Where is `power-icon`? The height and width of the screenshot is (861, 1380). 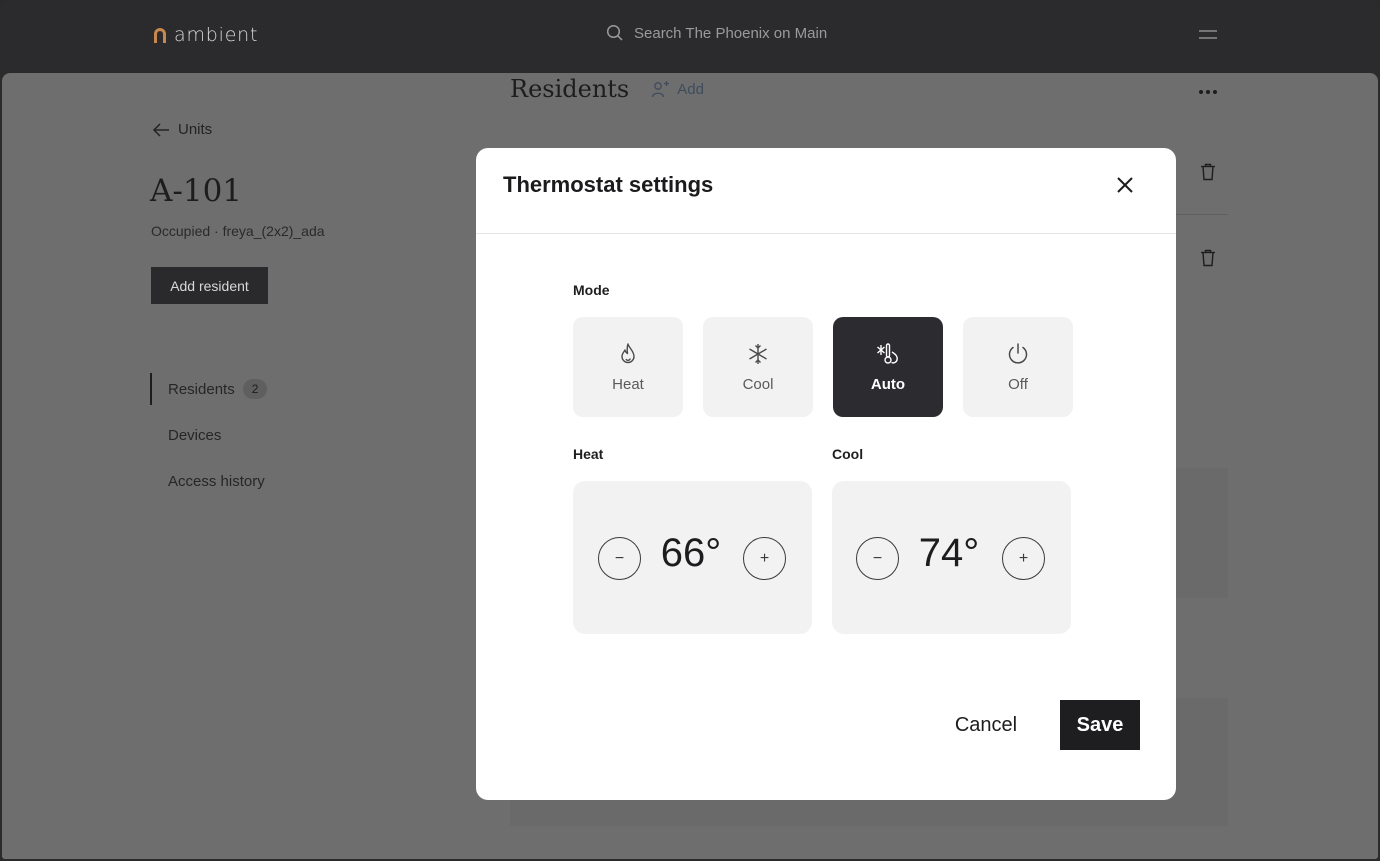
power-icon is located at coordinates (1018, 353).